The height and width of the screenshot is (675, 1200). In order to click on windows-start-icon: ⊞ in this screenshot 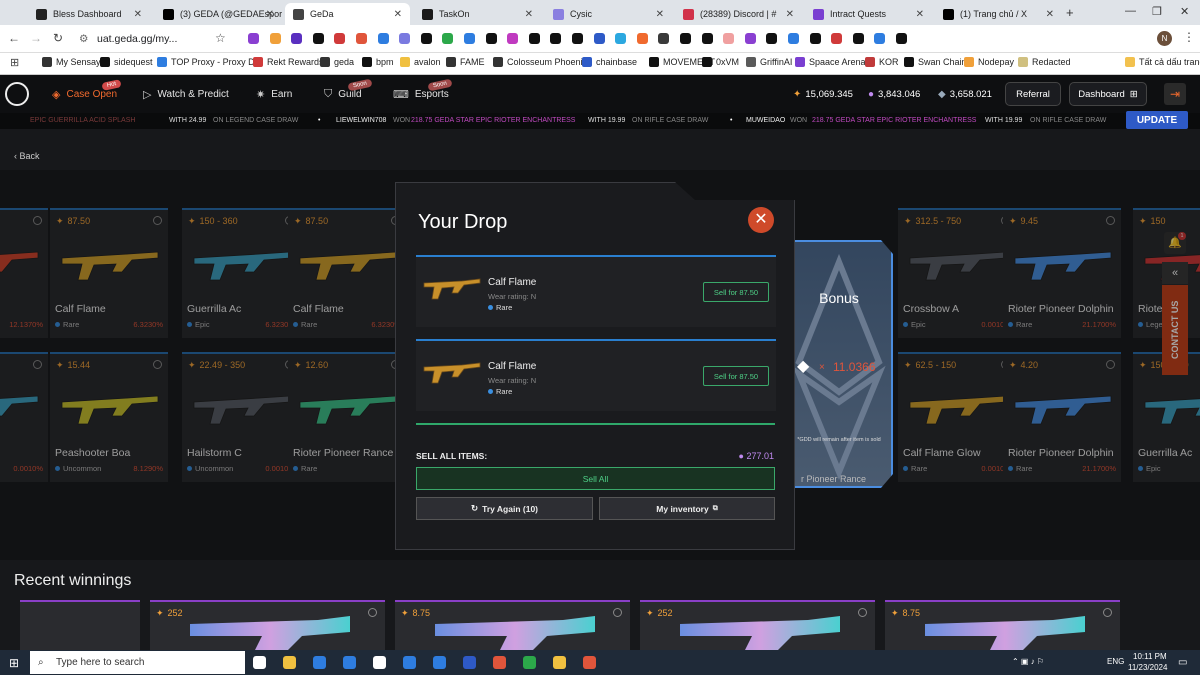, I will do `click(14, 663)`.